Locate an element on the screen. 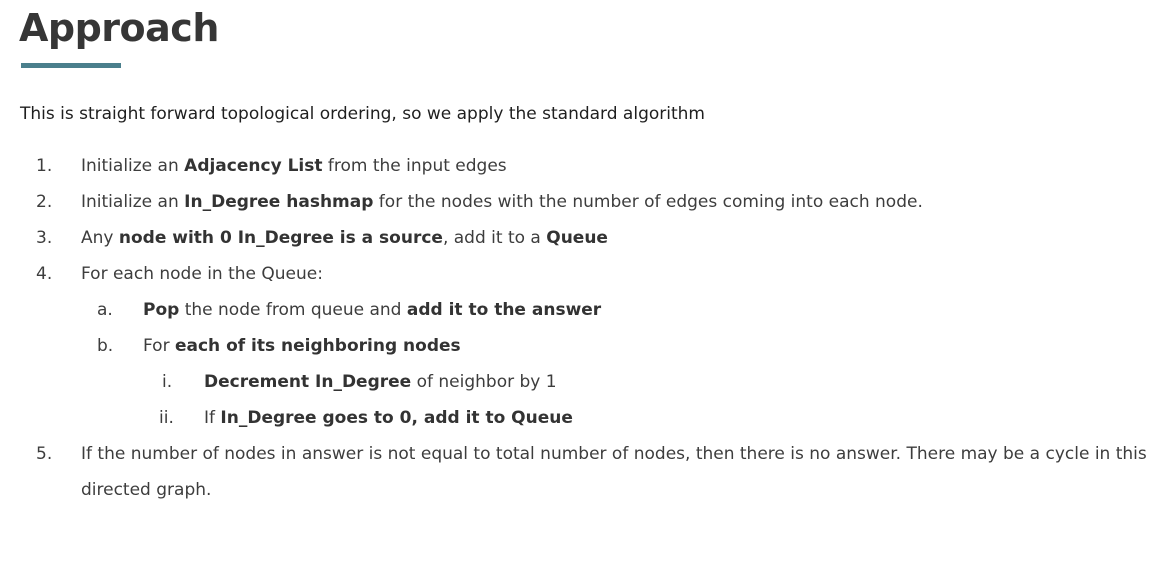 The image size is (1169, 563). step-3-text-b: , add it to a is located at coordinates (494, 238).